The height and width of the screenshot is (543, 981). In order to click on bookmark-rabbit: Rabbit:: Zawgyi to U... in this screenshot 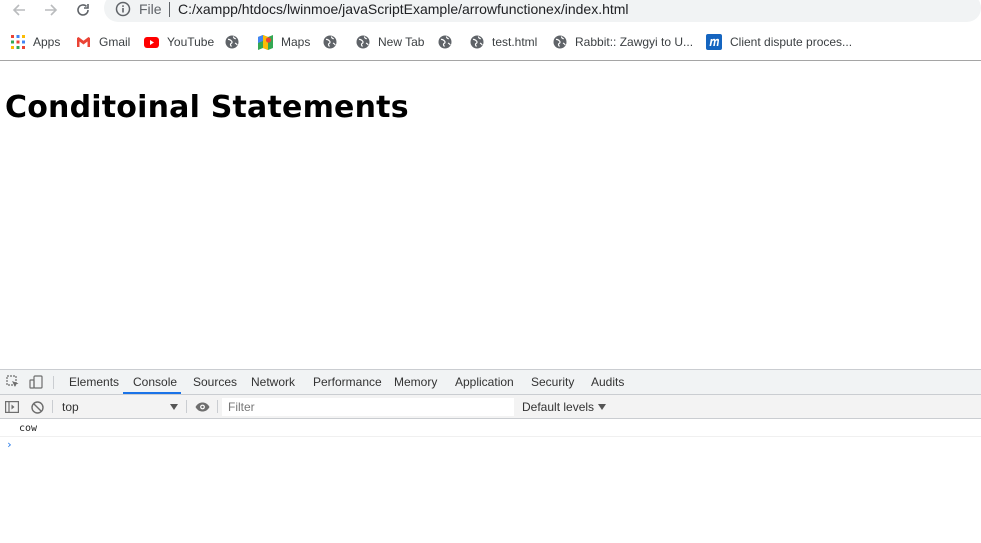, I will do `click(623, 42)`.